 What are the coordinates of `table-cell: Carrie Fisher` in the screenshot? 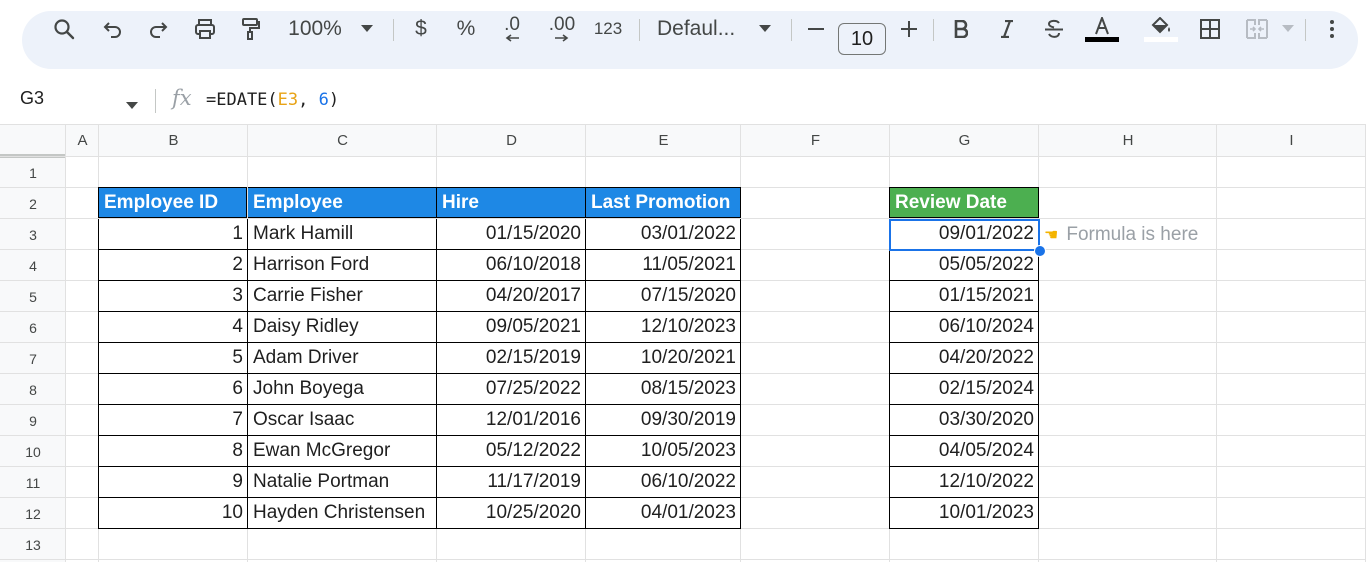 It's located at (342, 296).